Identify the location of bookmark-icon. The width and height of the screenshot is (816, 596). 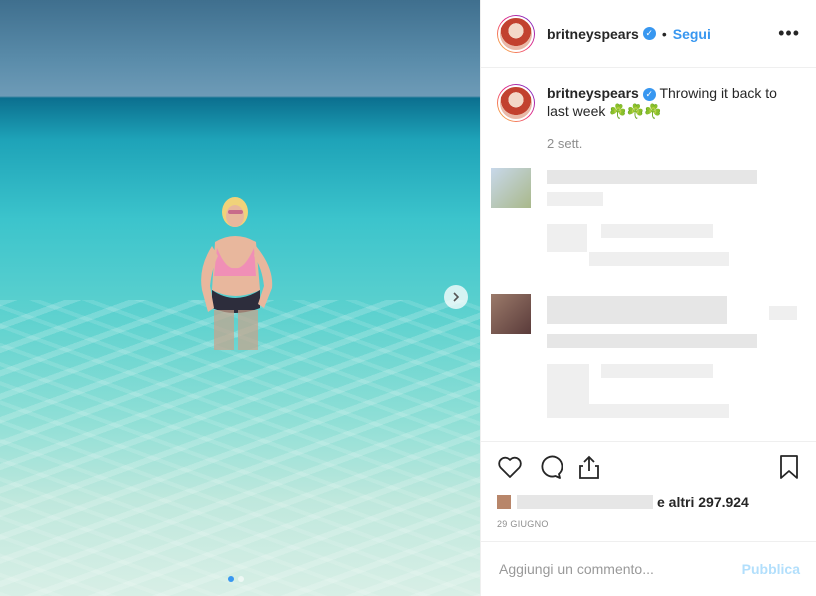
(789, 467).